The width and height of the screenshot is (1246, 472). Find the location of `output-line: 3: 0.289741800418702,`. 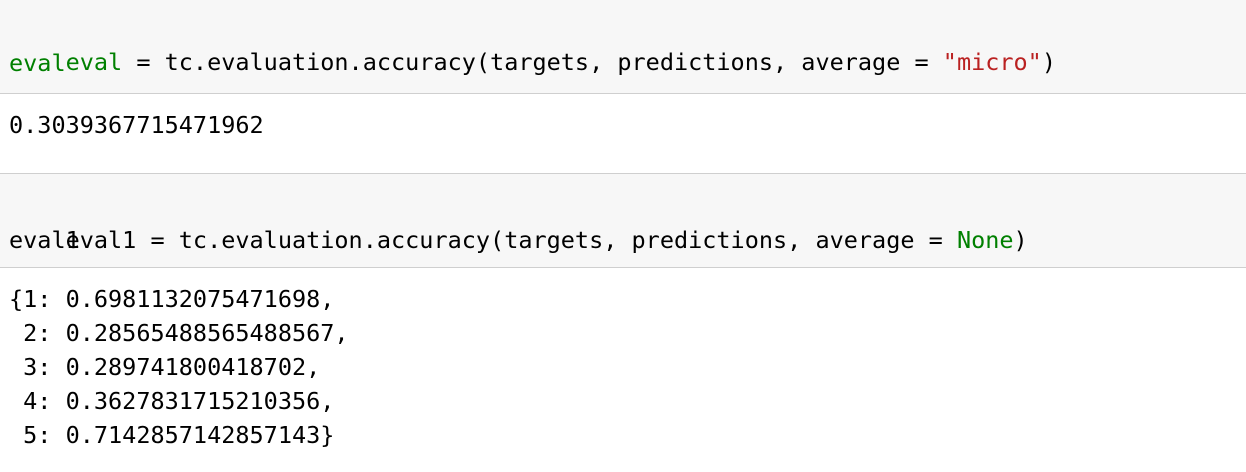

output-line: 3: 0.289741800418702, is located at coordinates (165, 367).